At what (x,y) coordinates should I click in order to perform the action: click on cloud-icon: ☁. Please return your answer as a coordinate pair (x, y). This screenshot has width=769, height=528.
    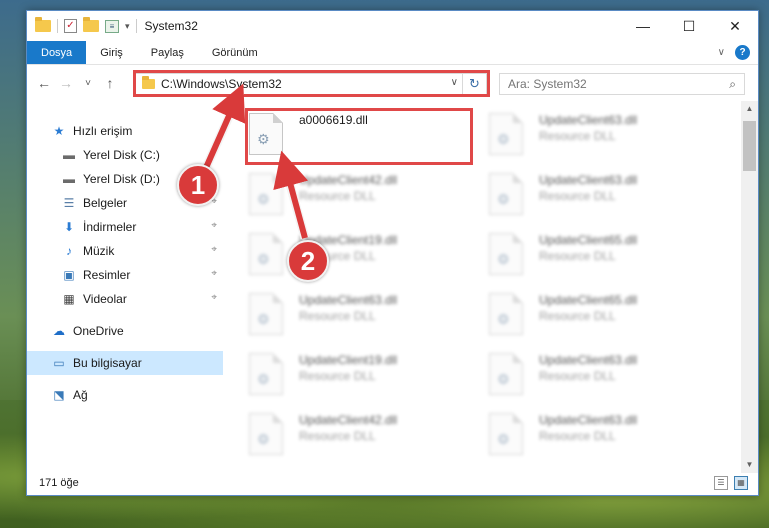
    Looking at the image, I should click on (59, 331).